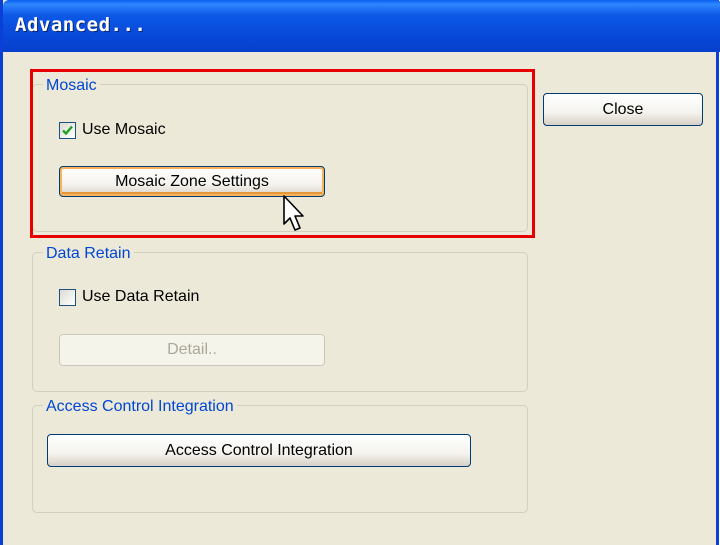 The image size is (720, 545). I want to click on mouse-cursor-icon, so click(293, 213).